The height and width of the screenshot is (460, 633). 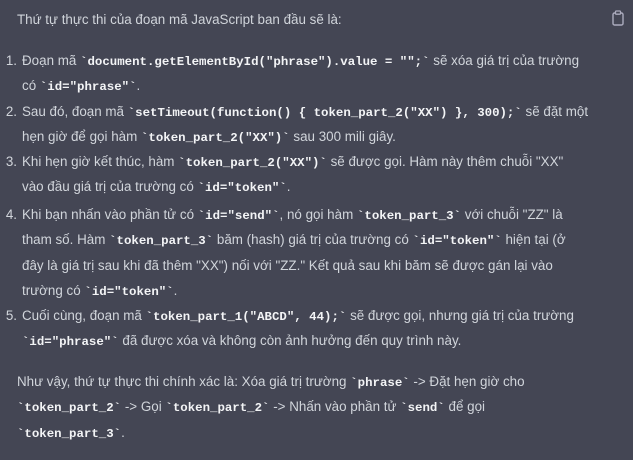 I want to click on text: sẽ xóa giá trị của trường, so click(x=504, y=60).